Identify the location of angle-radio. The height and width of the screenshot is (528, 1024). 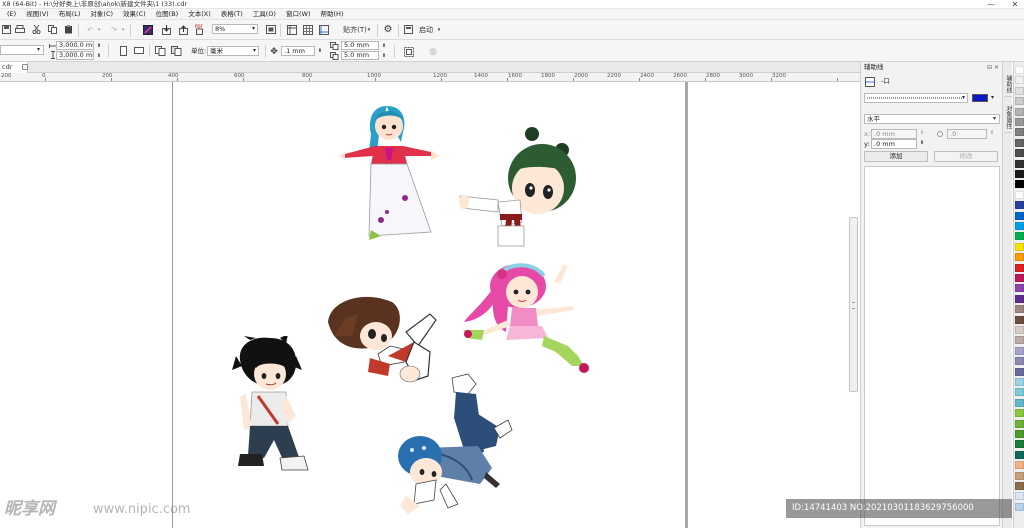
(940, 134).